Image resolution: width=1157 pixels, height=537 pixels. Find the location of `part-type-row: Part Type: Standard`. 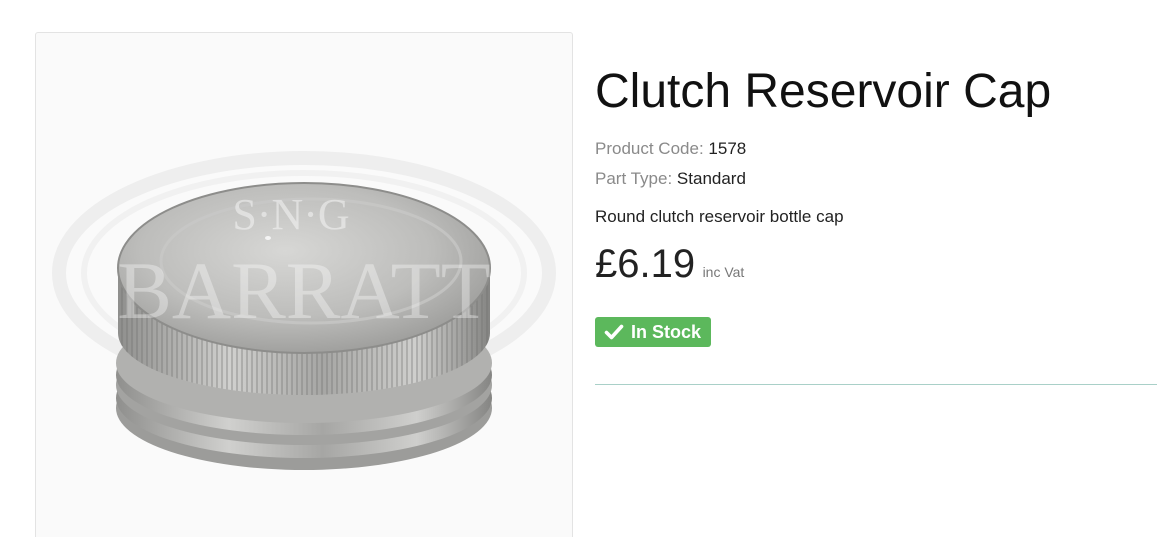

part-type-row: Part Type: Standard is located at coordinates (670, 179).